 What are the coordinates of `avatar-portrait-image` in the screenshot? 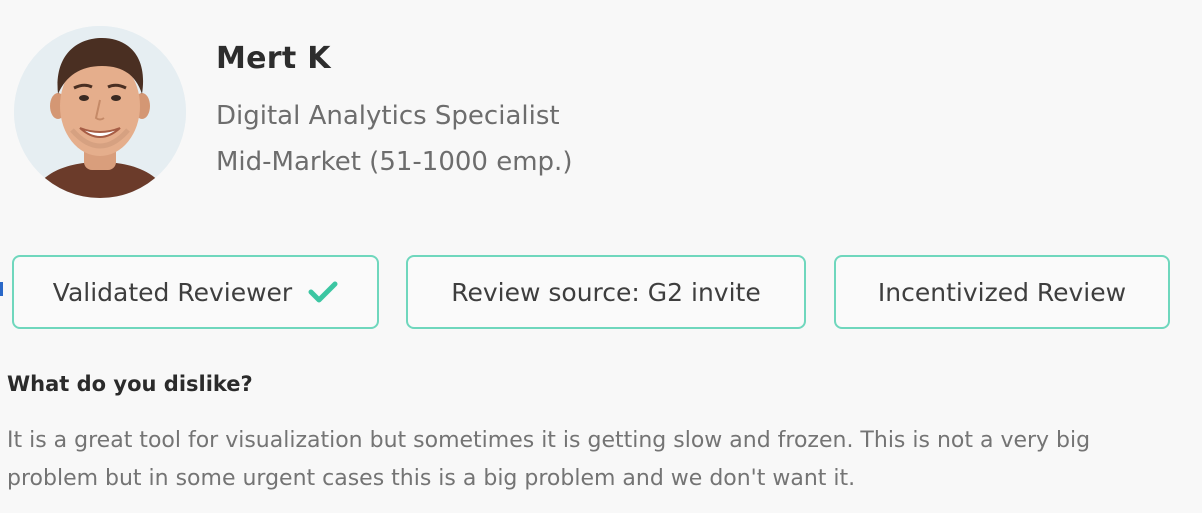 It's located at (100, 112).